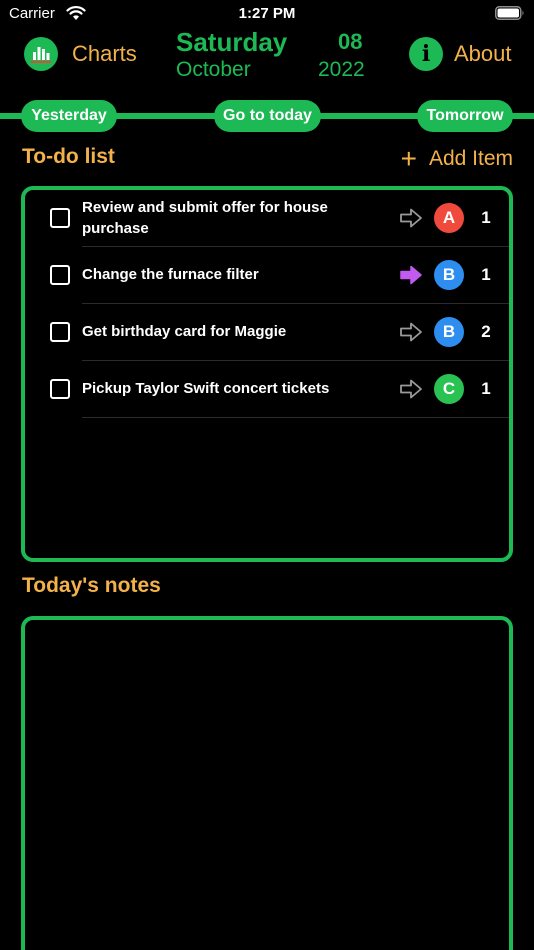  I want to click on clock: 1:27 PM, so click(267, 13).